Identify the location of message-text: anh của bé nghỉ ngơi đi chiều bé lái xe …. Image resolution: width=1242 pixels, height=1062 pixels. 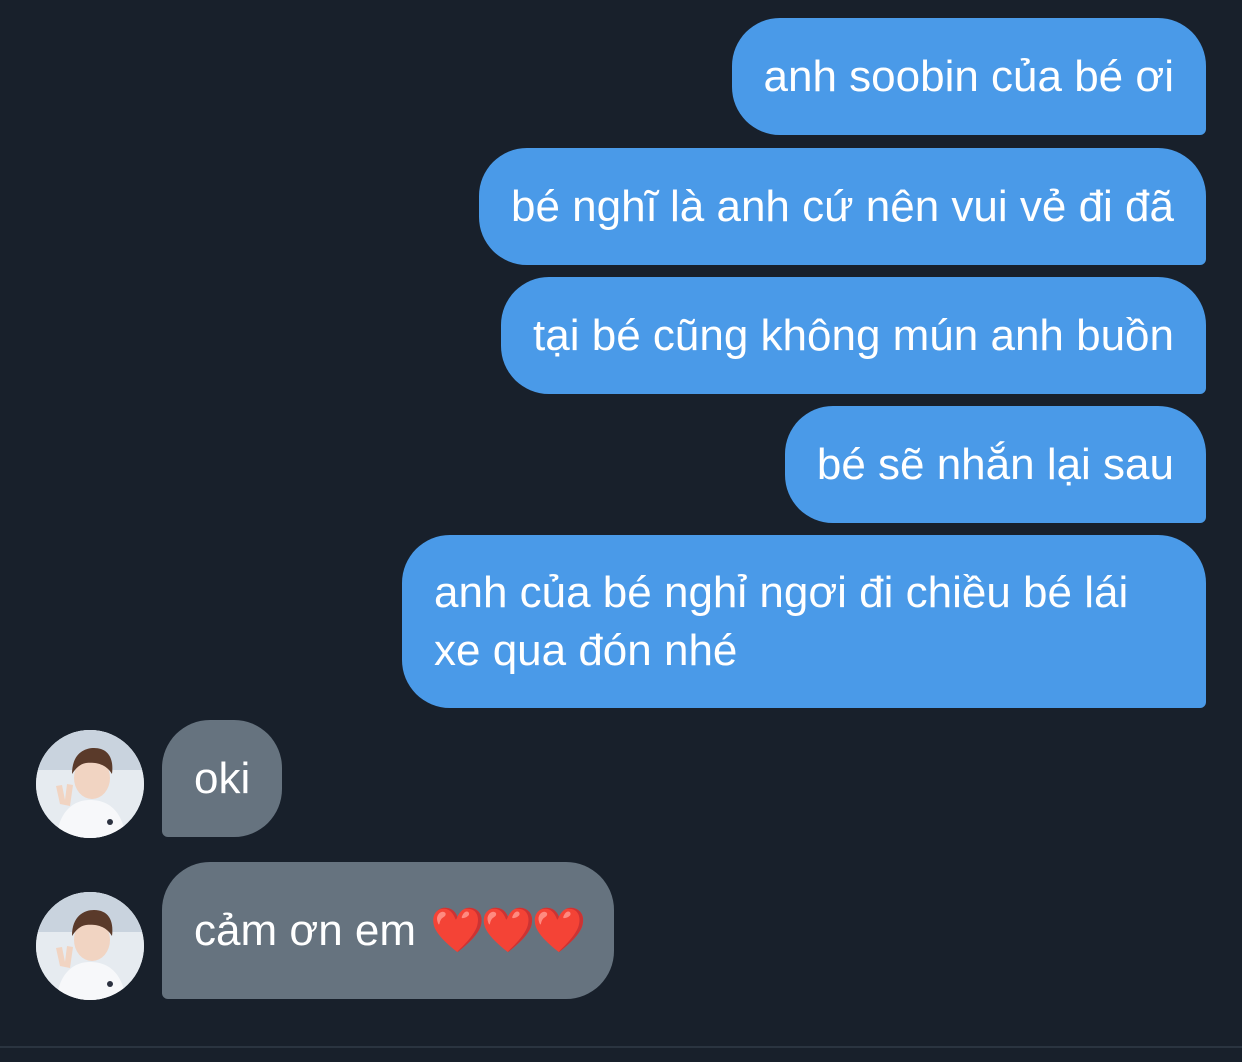
(781, 621).